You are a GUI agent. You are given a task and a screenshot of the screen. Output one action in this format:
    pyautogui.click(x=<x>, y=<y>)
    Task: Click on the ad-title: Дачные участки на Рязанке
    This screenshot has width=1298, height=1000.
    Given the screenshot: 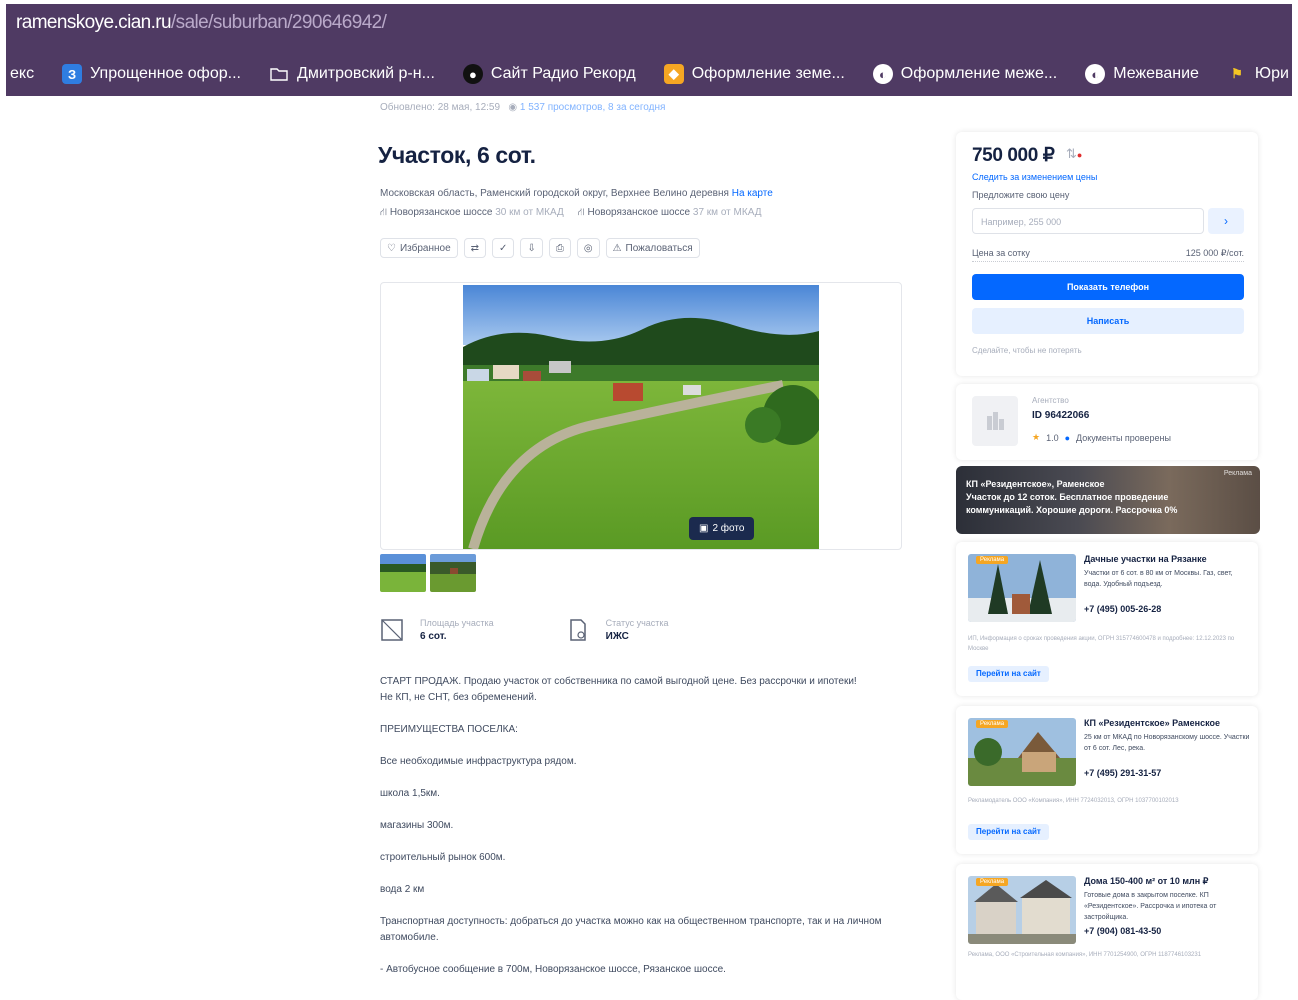 What is the action you would take?
    pyautogui.click(x=1145, y=559)
    